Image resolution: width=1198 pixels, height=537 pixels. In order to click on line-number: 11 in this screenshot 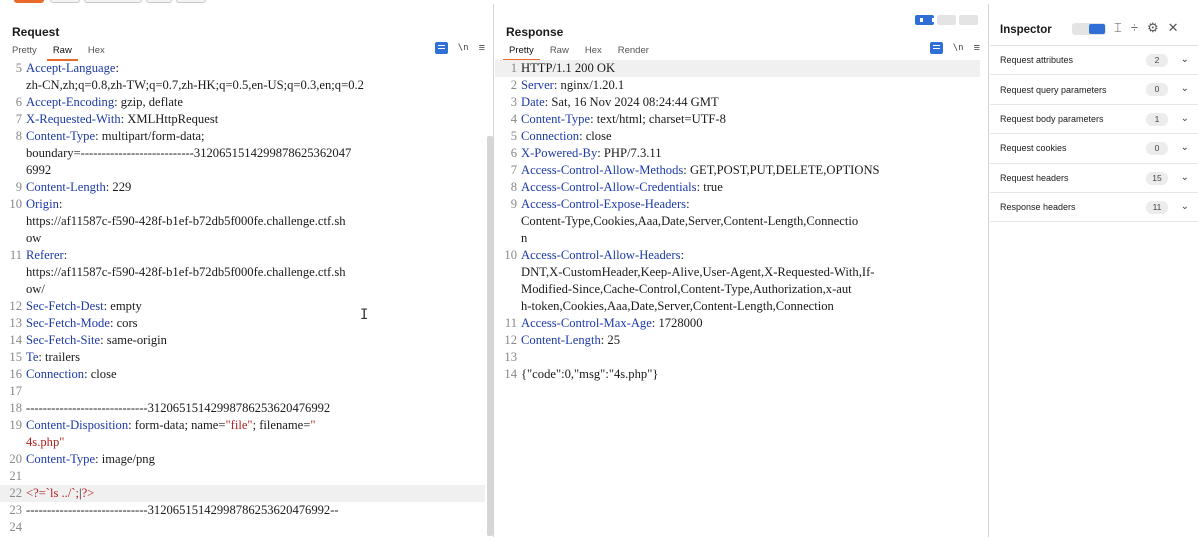, I will do `click(15, 255)`.